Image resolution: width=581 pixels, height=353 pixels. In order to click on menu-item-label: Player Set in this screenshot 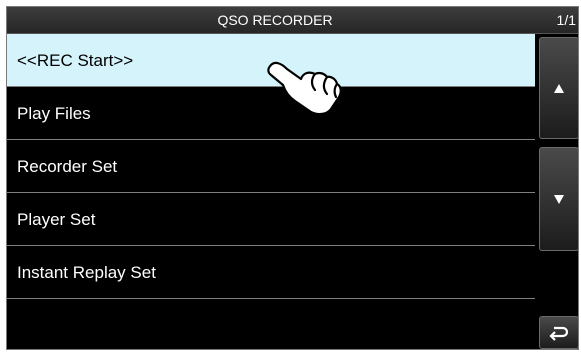, I will do `click(56, 219)`.